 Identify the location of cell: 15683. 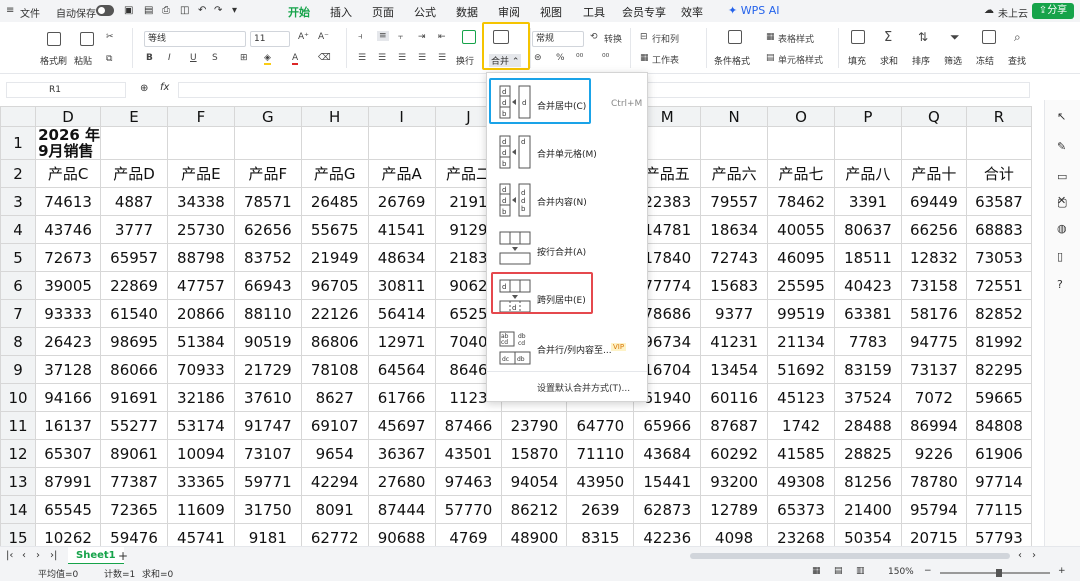
(734, 285).